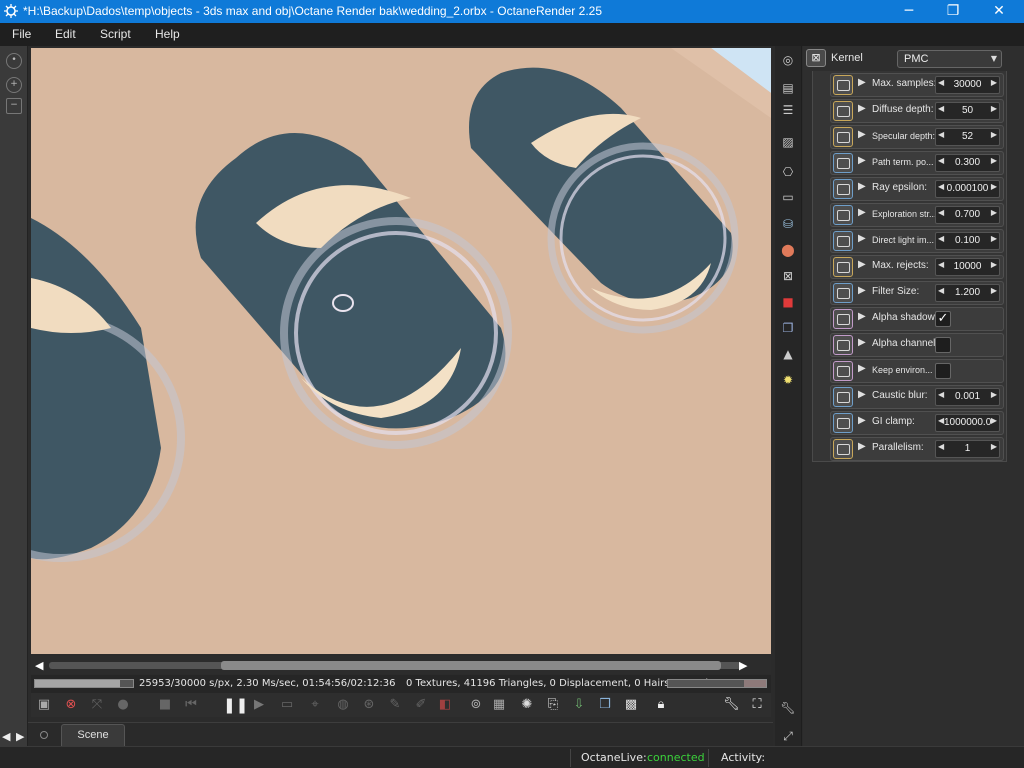  I want to click on restart-button: ⏮, so click(191, 705).